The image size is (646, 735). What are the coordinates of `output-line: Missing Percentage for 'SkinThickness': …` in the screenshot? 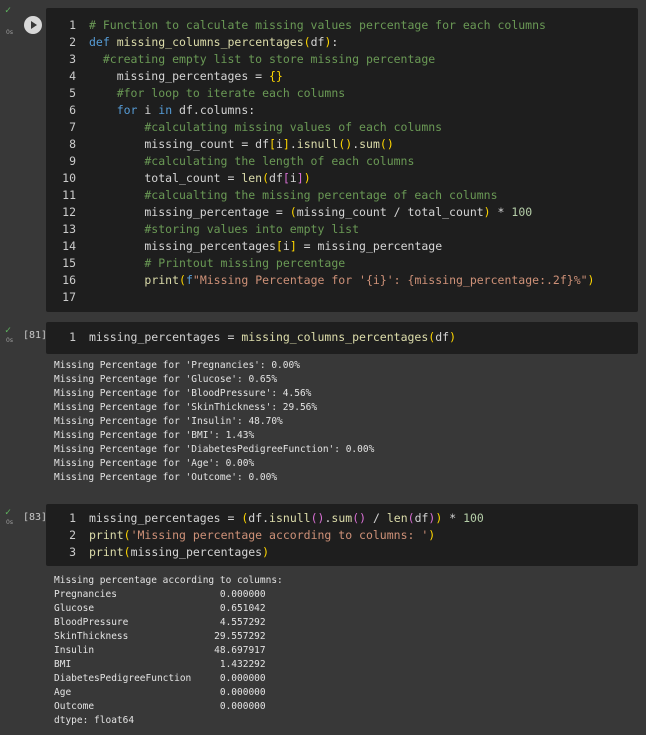 It's located at (186, 407).